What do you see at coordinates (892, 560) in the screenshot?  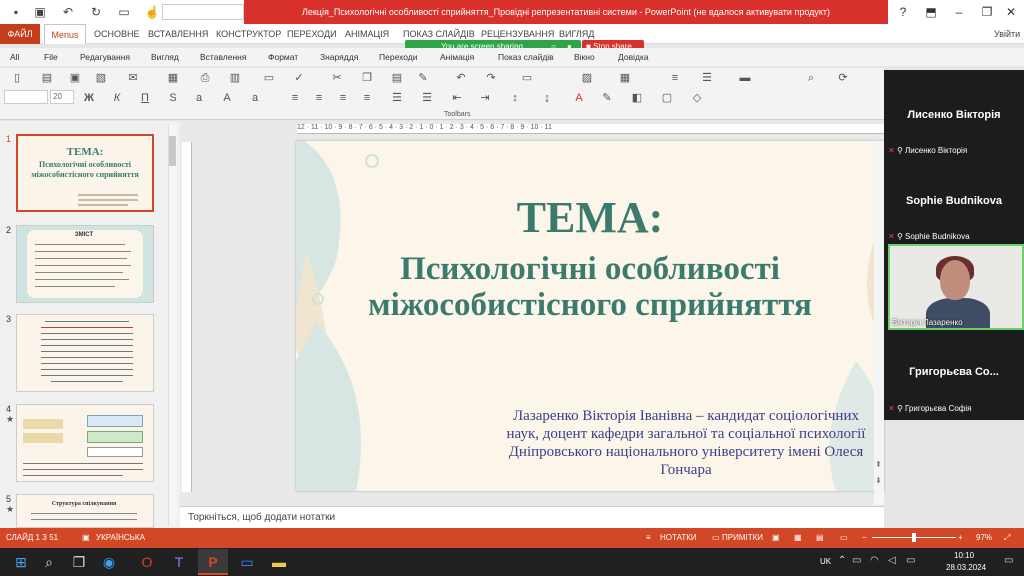 I see `volume-icon: ◁` at bounding box center [892, 560].